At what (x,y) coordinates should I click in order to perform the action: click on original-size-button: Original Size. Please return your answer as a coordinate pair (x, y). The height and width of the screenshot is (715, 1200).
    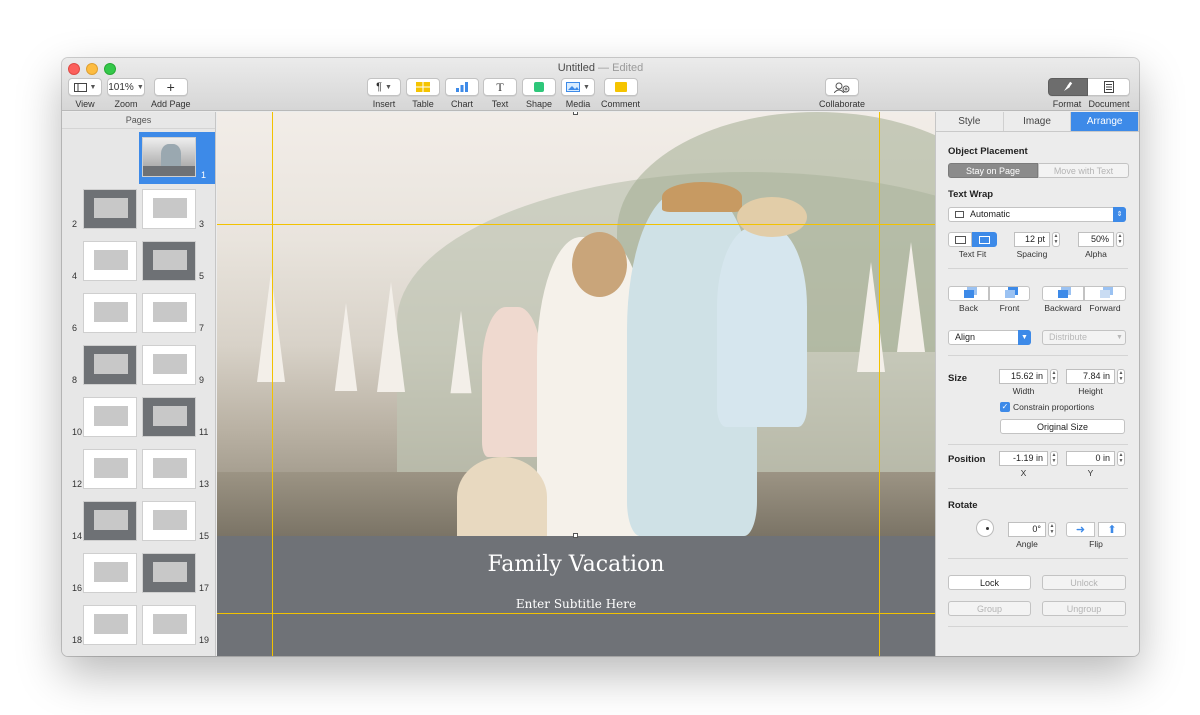
    Looking at the image, I should click on (1062, 426).